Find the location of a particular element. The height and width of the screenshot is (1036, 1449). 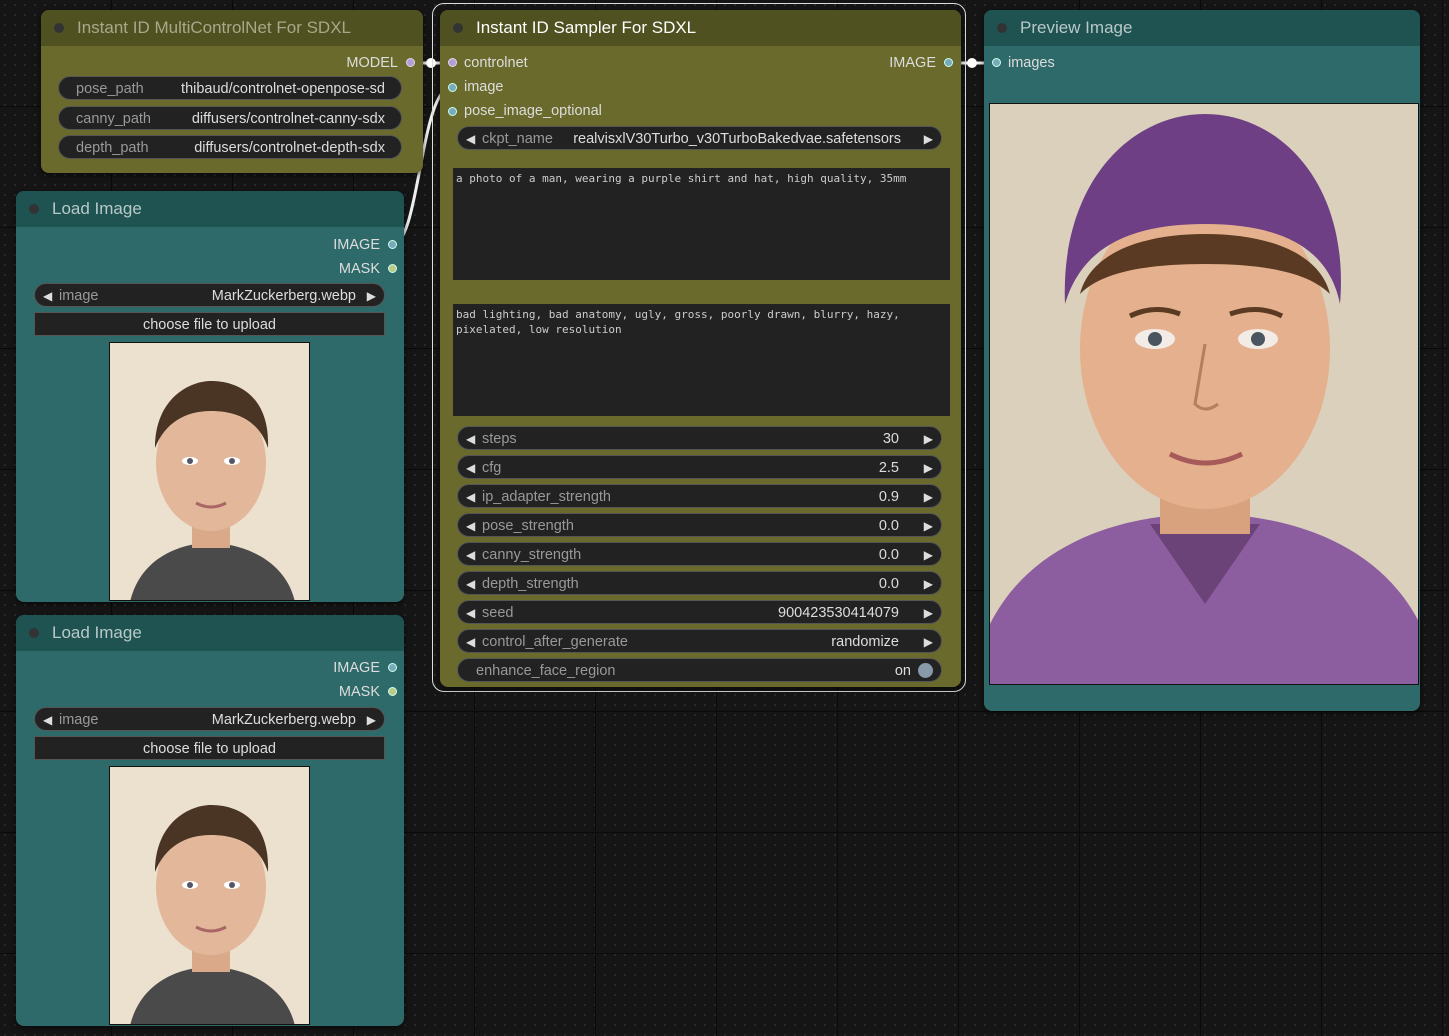

widget-value: diffusers/controlnet-canny-sdx is located at coordinates (288, 119).